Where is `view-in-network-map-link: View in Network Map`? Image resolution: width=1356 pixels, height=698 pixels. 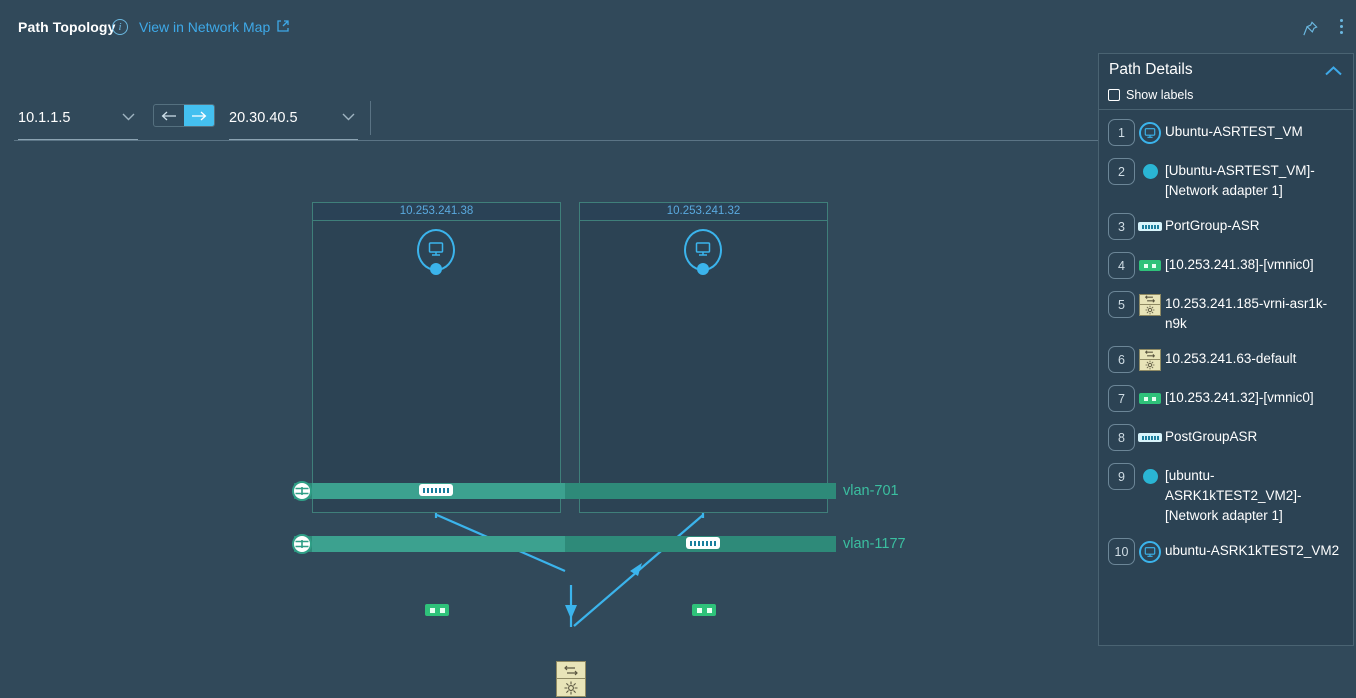
view-in-network-map-link: View in Network Map is located at coordinates (204, 27).